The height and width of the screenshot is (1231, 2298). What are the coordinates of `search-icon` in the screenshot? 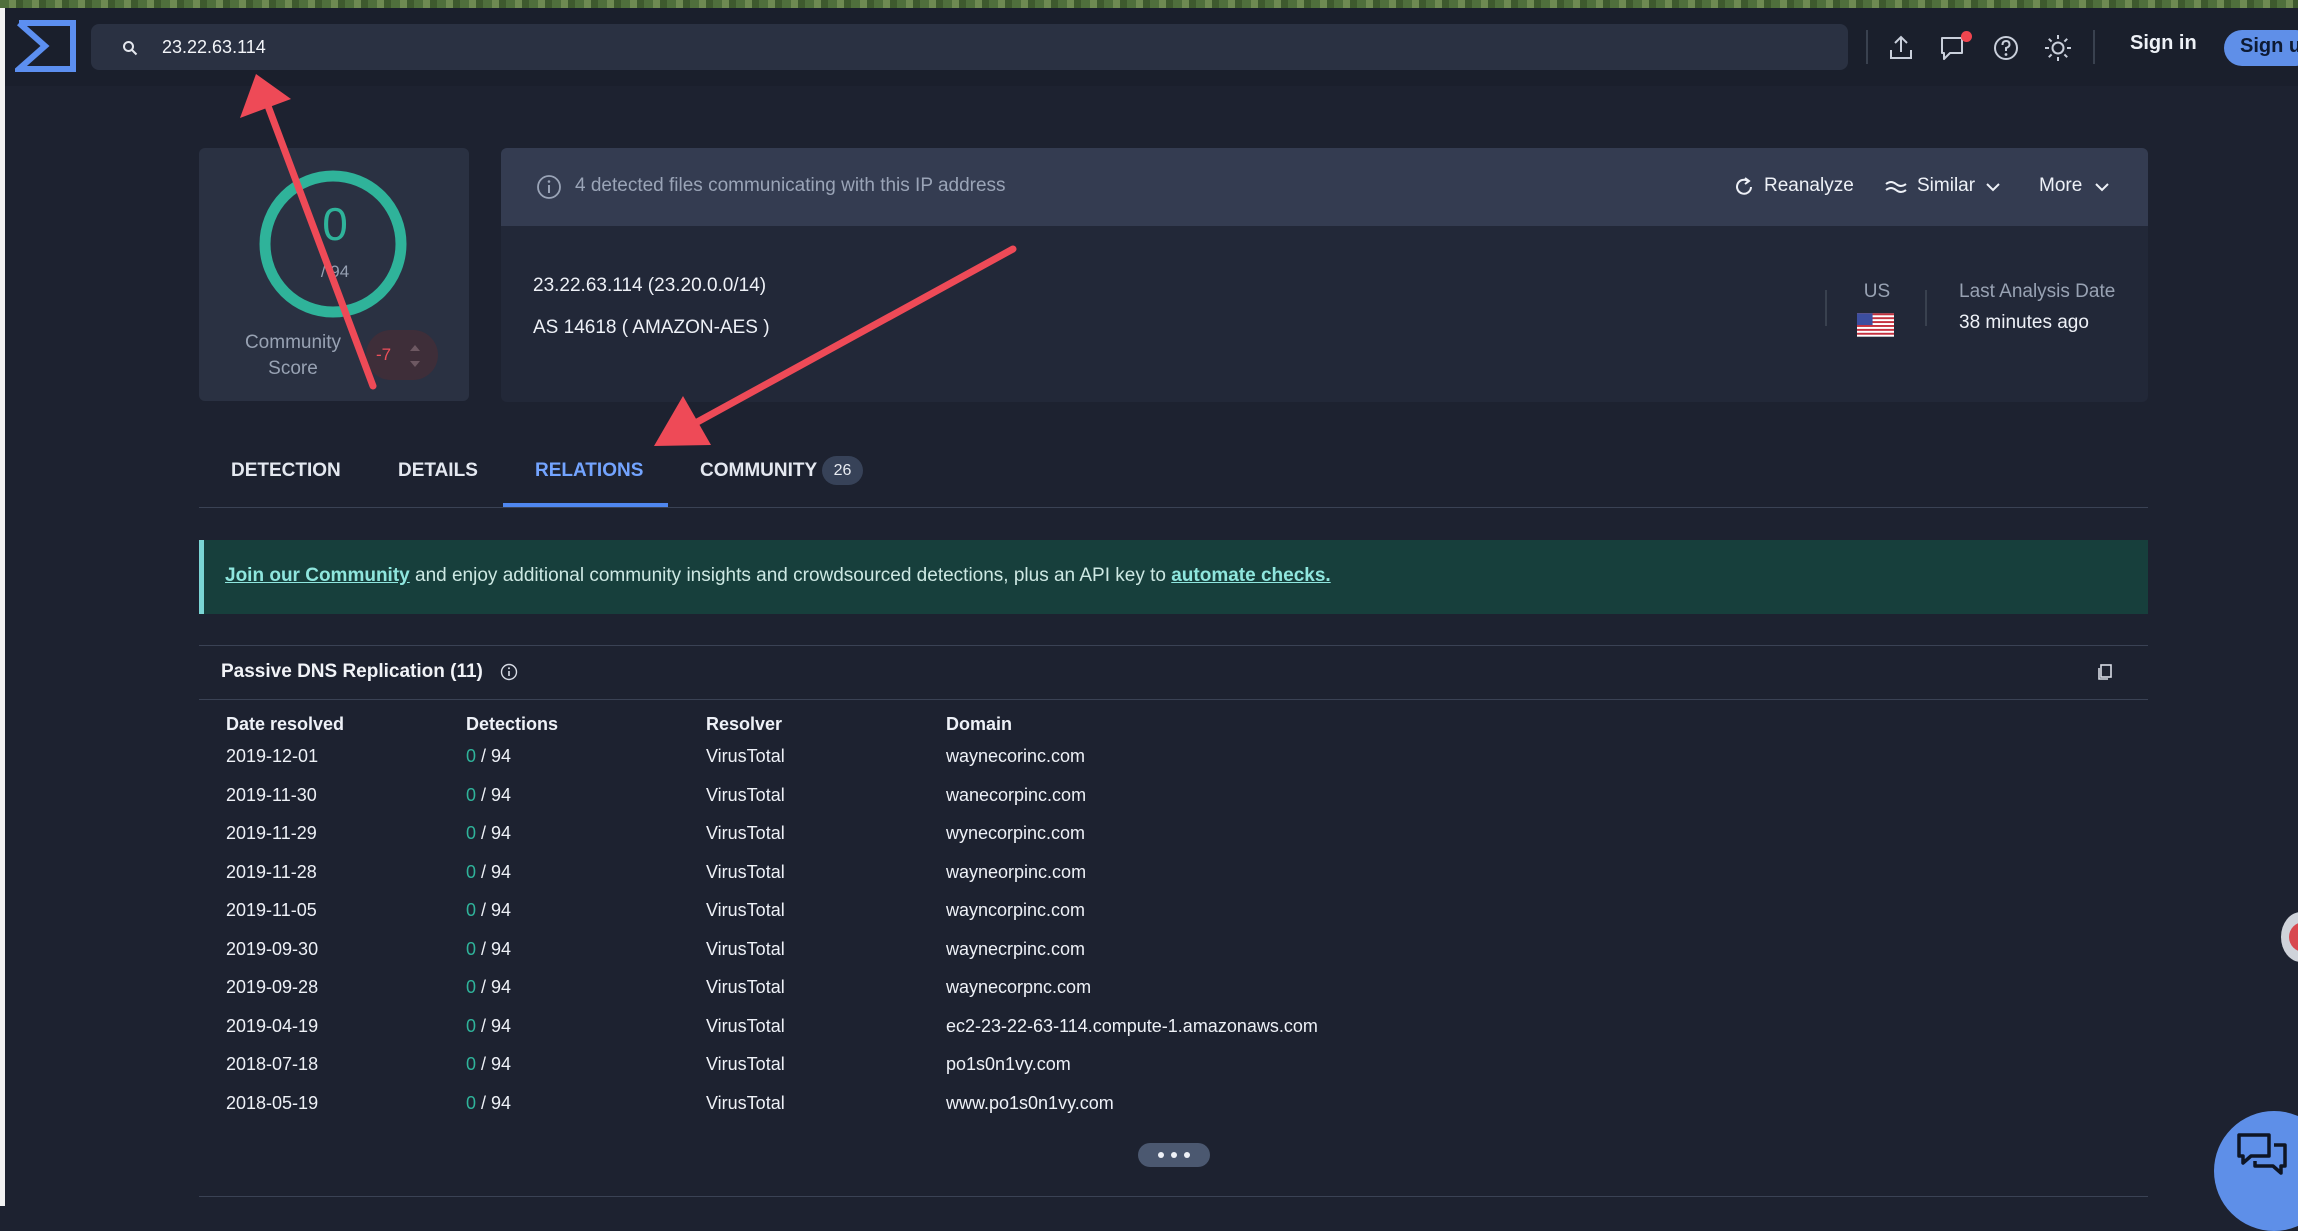 It's located at (130, 48).